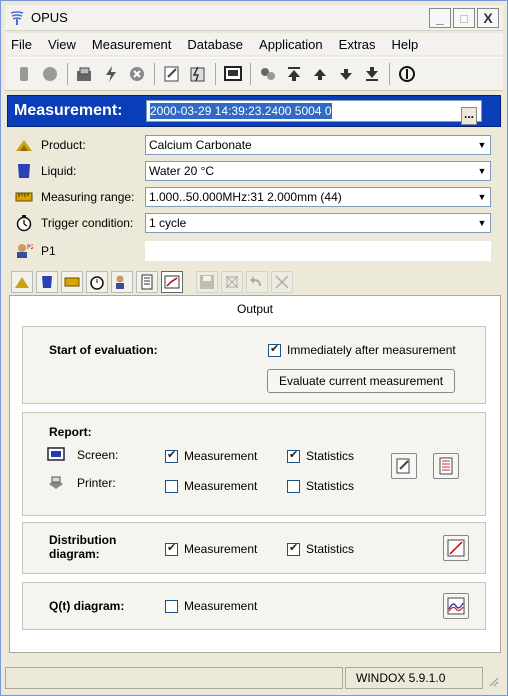 The width and height of the screenshot is (508, 696). I want to click on tab-parameters, so click(122, 282).